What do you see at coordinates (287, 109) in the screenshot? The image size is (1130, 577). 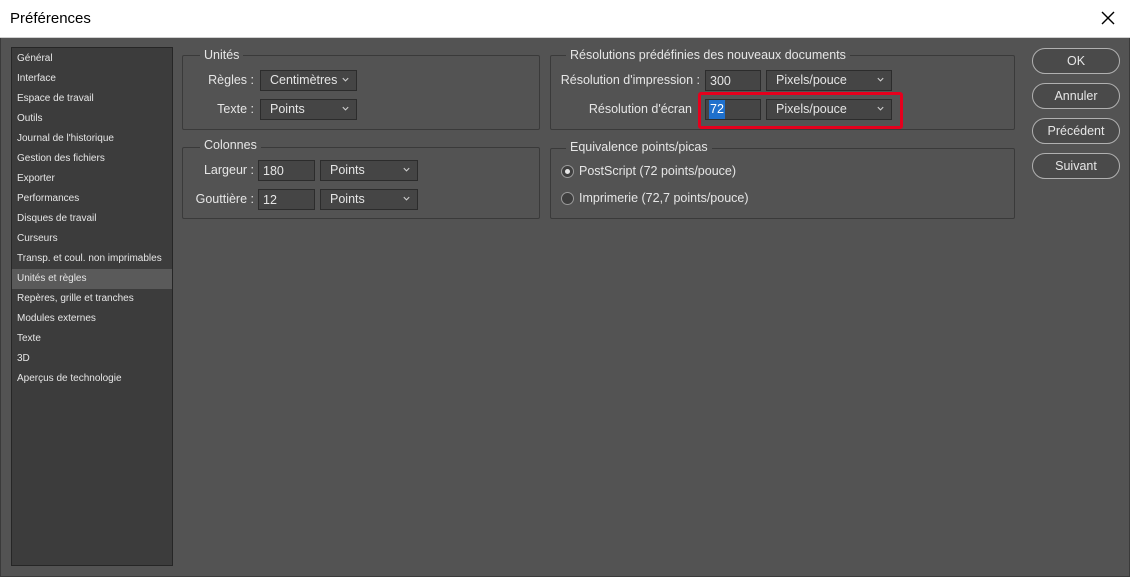 I see `type-unit-value: Points` at bounding box center [287, 109].